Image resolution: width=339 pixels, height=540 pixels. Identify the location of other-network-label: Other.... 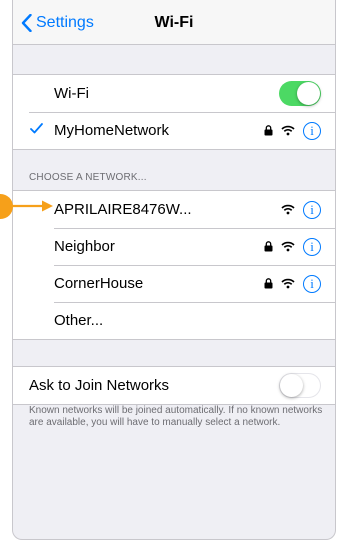
(79, 320).